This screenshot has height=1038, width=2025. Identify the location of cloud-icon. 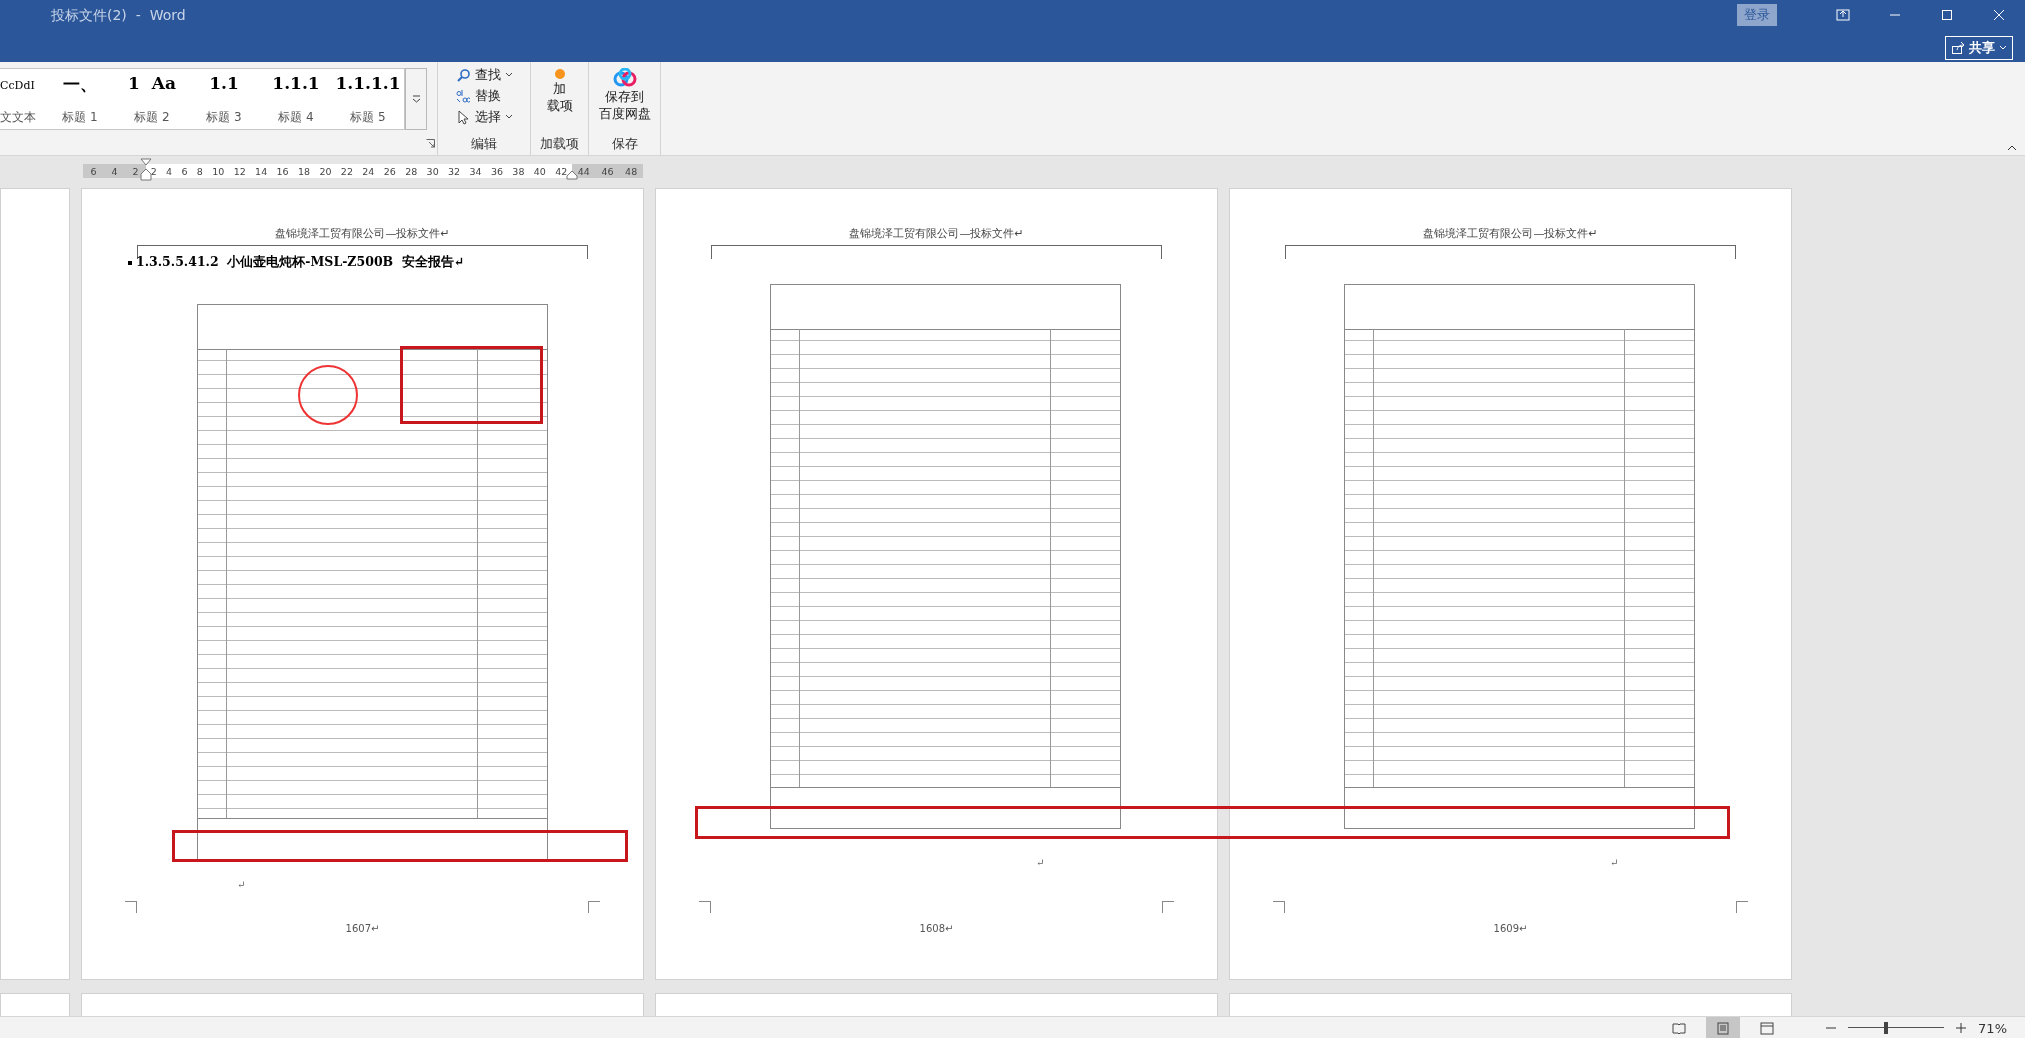
(624, 78).